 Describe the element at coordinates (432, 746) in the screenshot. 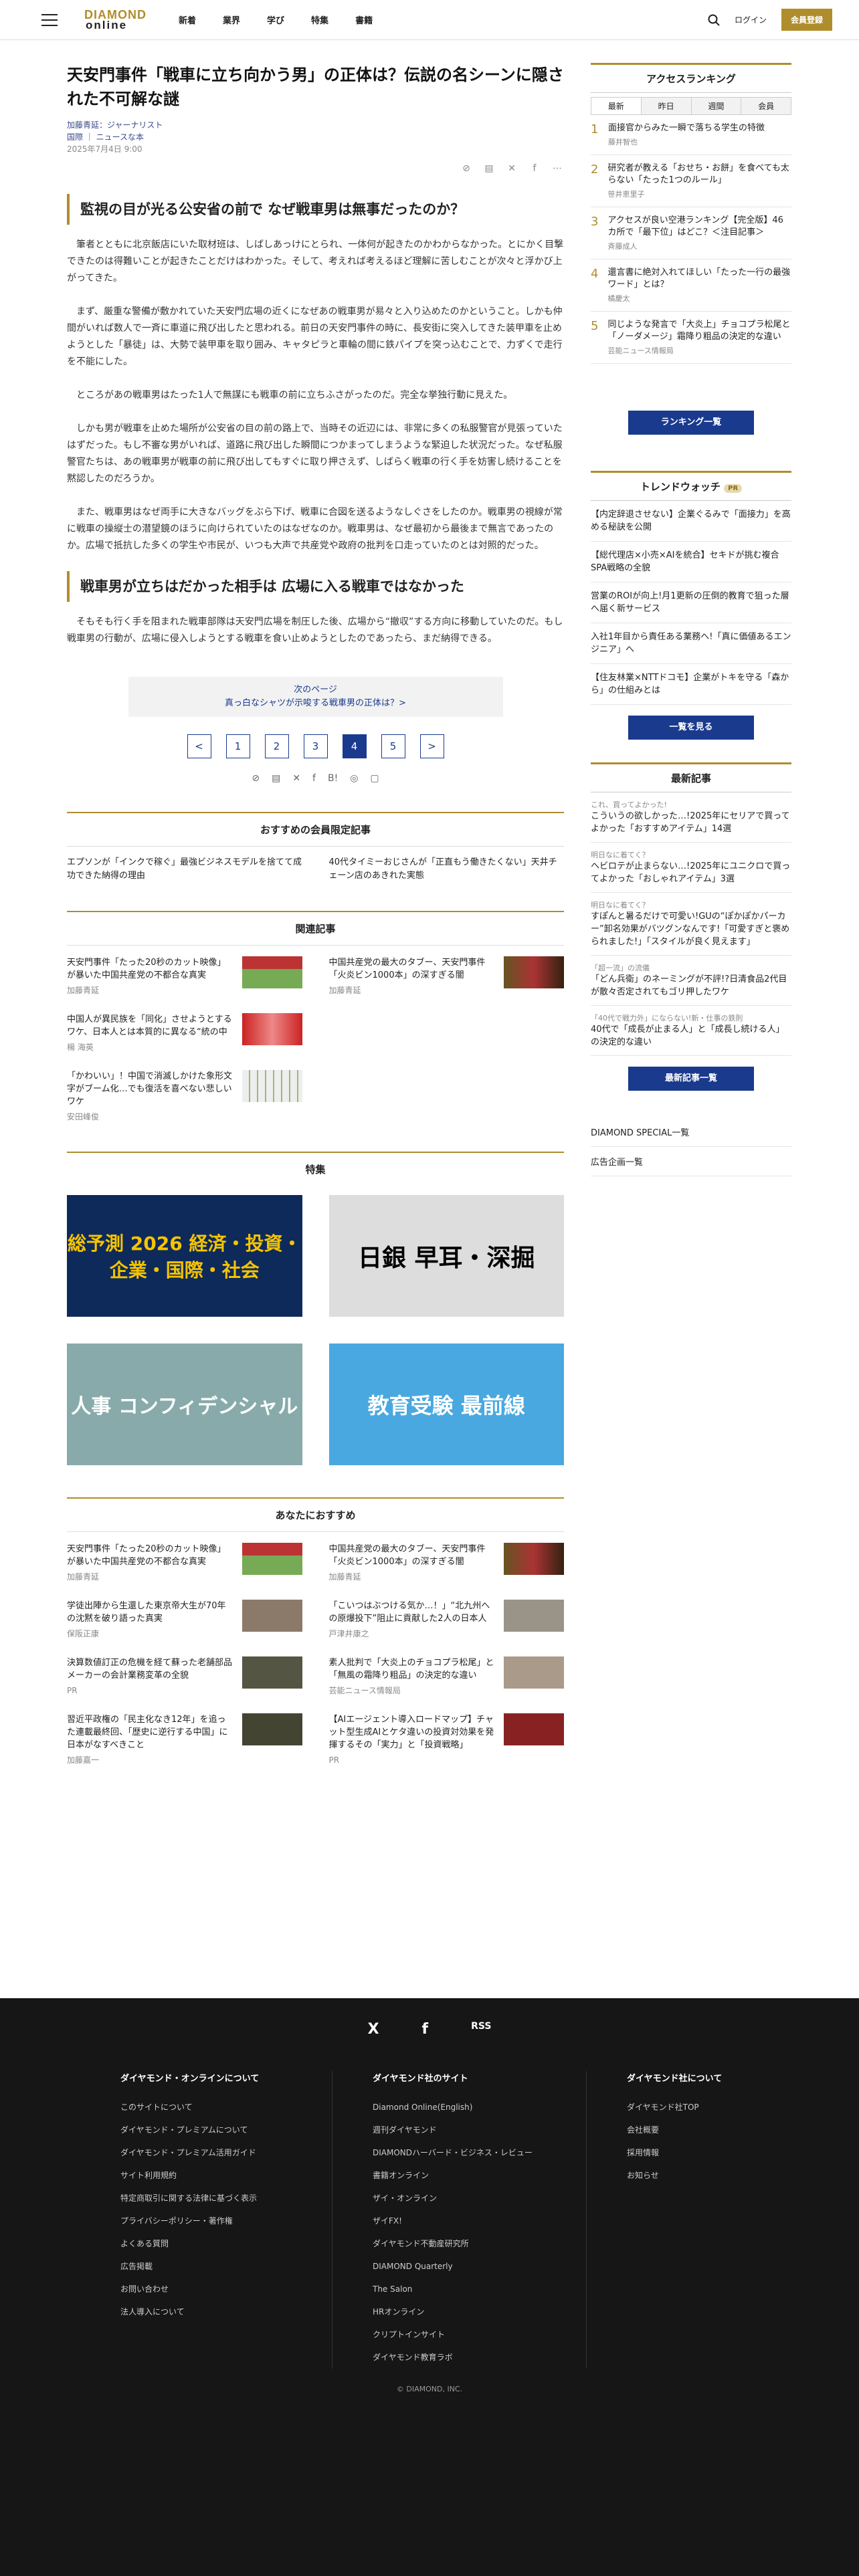

I see `next-page-button: >` at that location.